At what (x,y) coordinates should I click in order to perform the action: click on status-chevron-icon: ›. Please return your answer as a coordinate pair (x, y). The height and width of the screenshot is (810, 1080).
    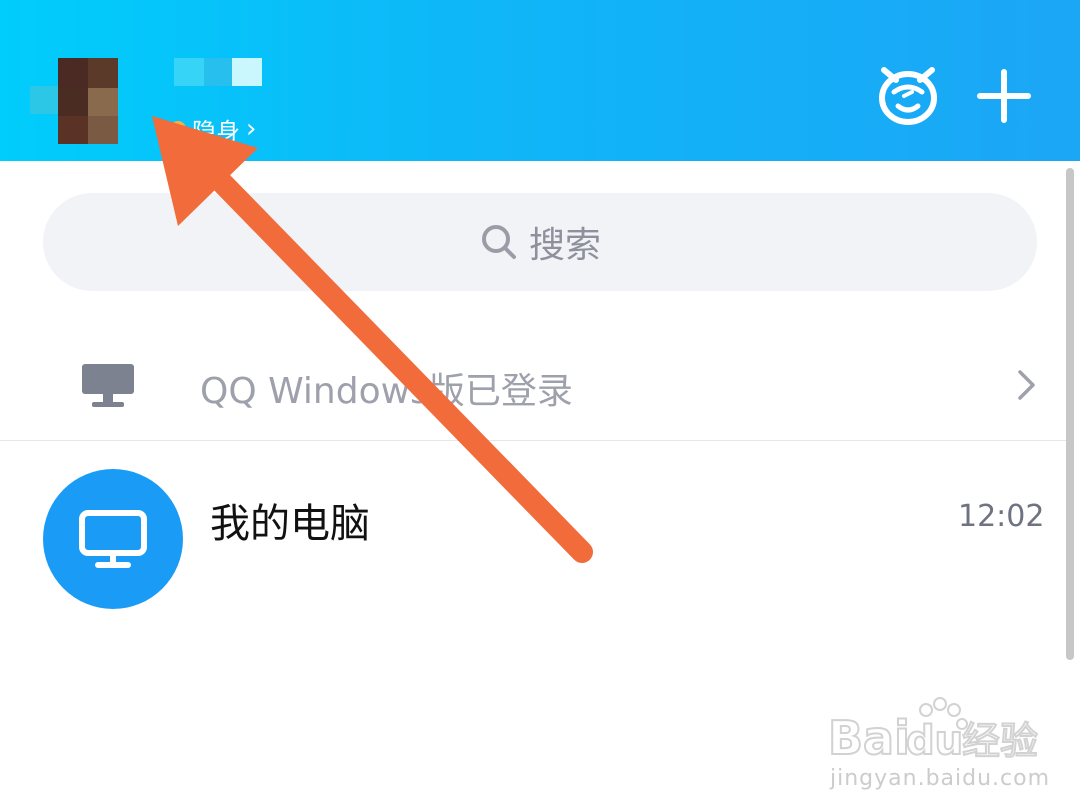
    Looking at the image, I should click on (251, 129).